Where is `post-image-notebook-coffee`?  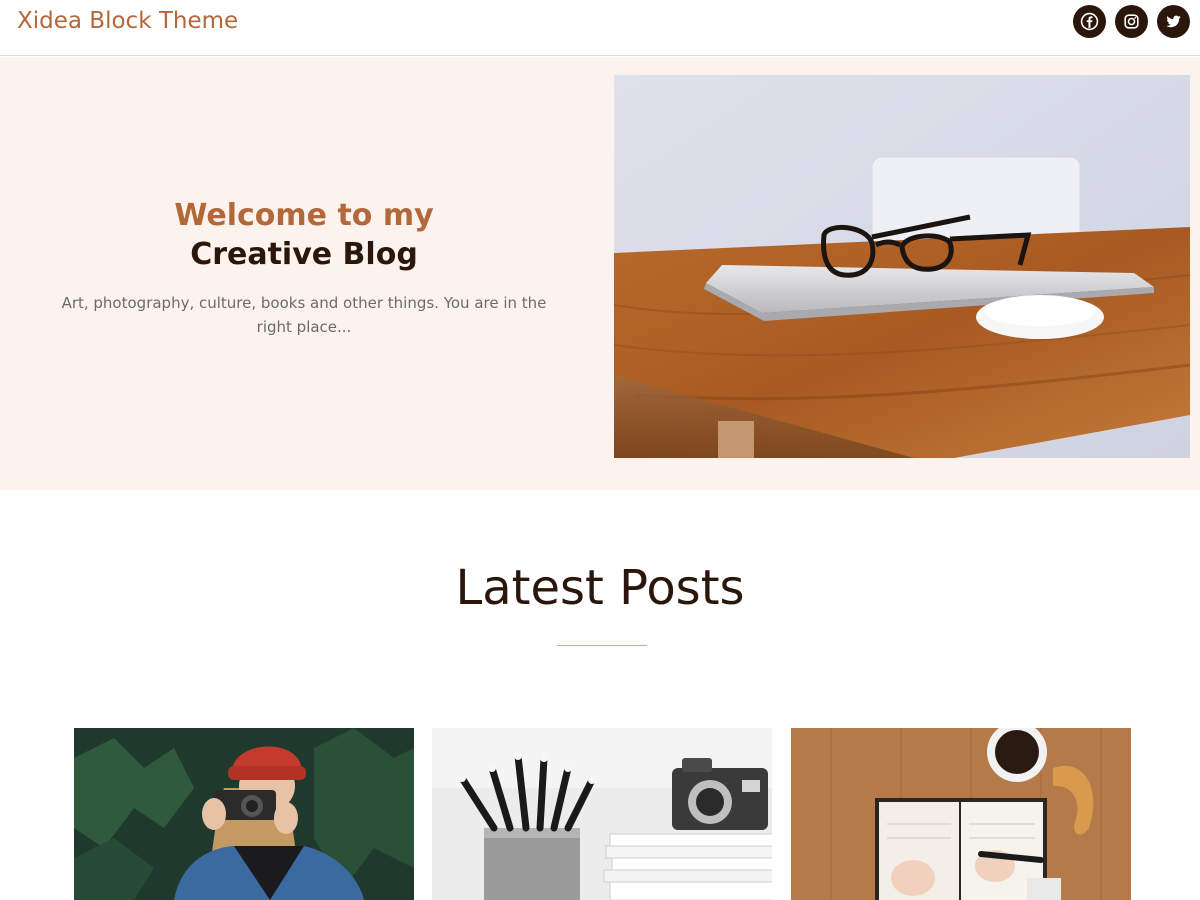 post-image-notebook-coffee is located at coordinates (961, 814).